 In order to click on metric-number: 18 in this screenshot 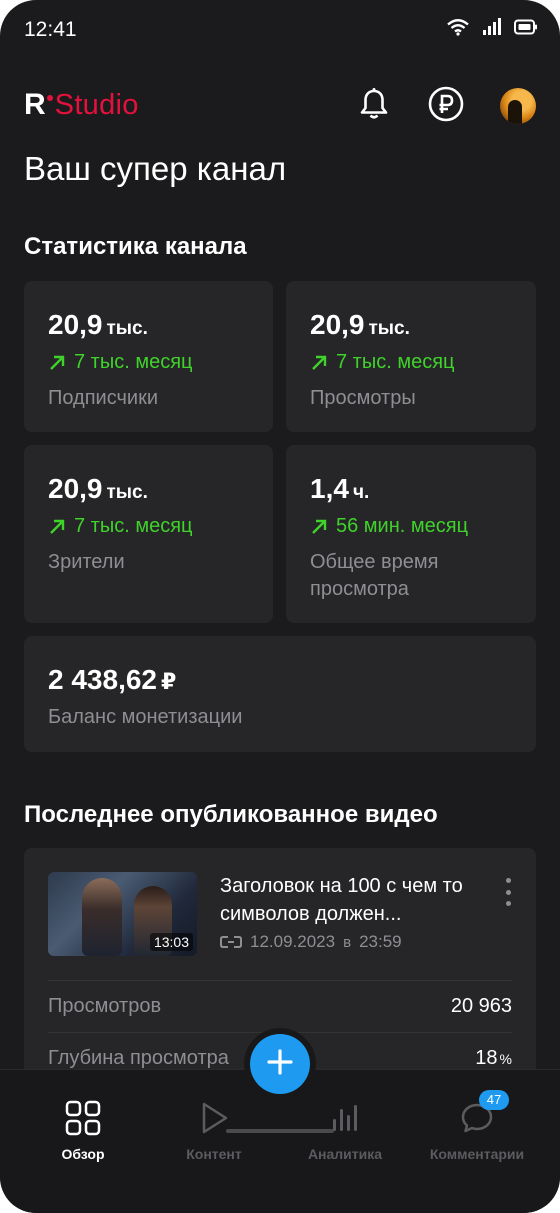, I will do `click(486, 1058)`.